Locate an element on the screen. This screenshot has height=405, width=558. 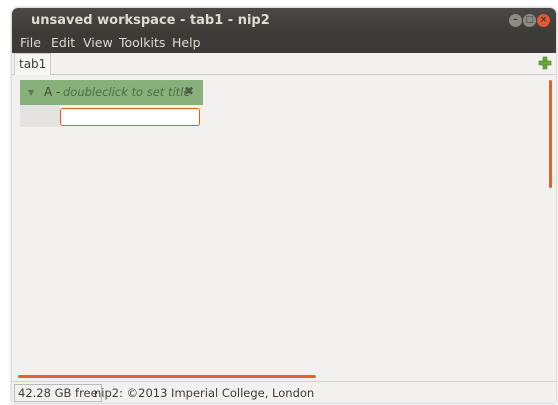
tab-strip: tab1 is located at coordinates (284, 64).